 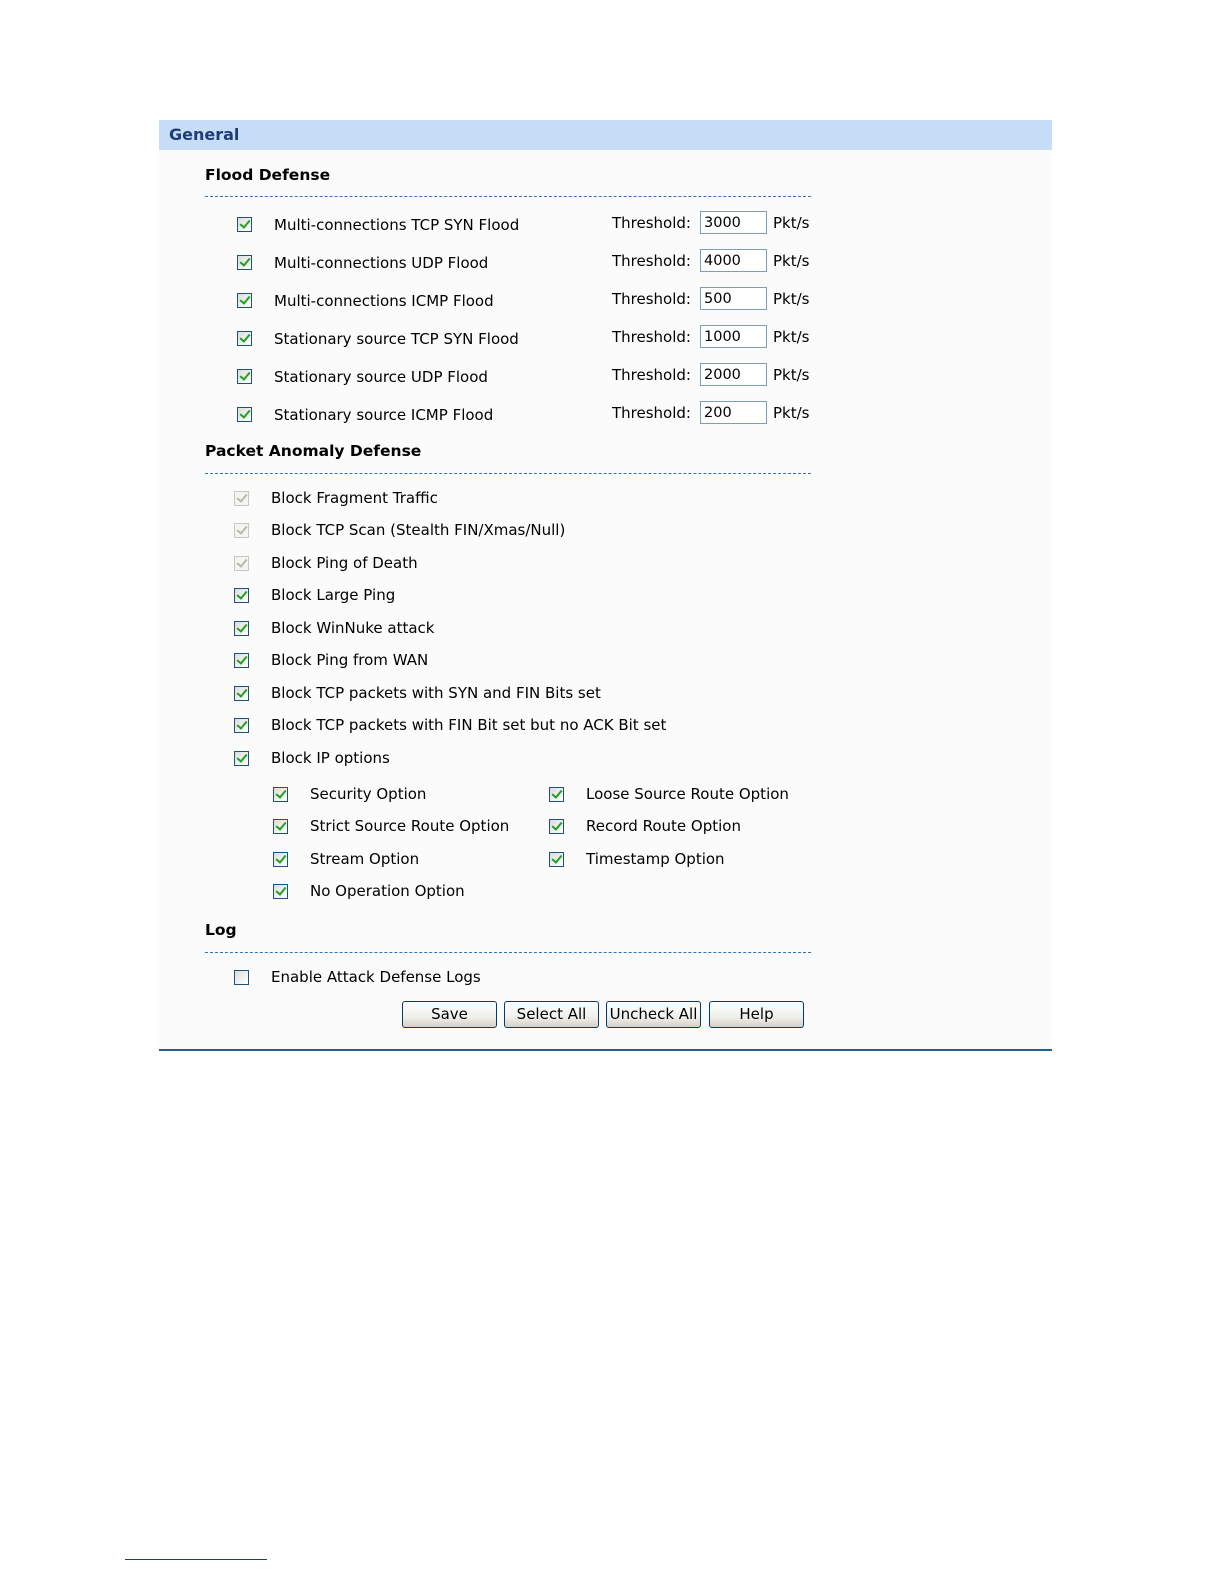 What do you see at coordinates (733, 412) in the screenshot?
I see `threshold-input-stationary-icmp` at bounding box center [733, 412].